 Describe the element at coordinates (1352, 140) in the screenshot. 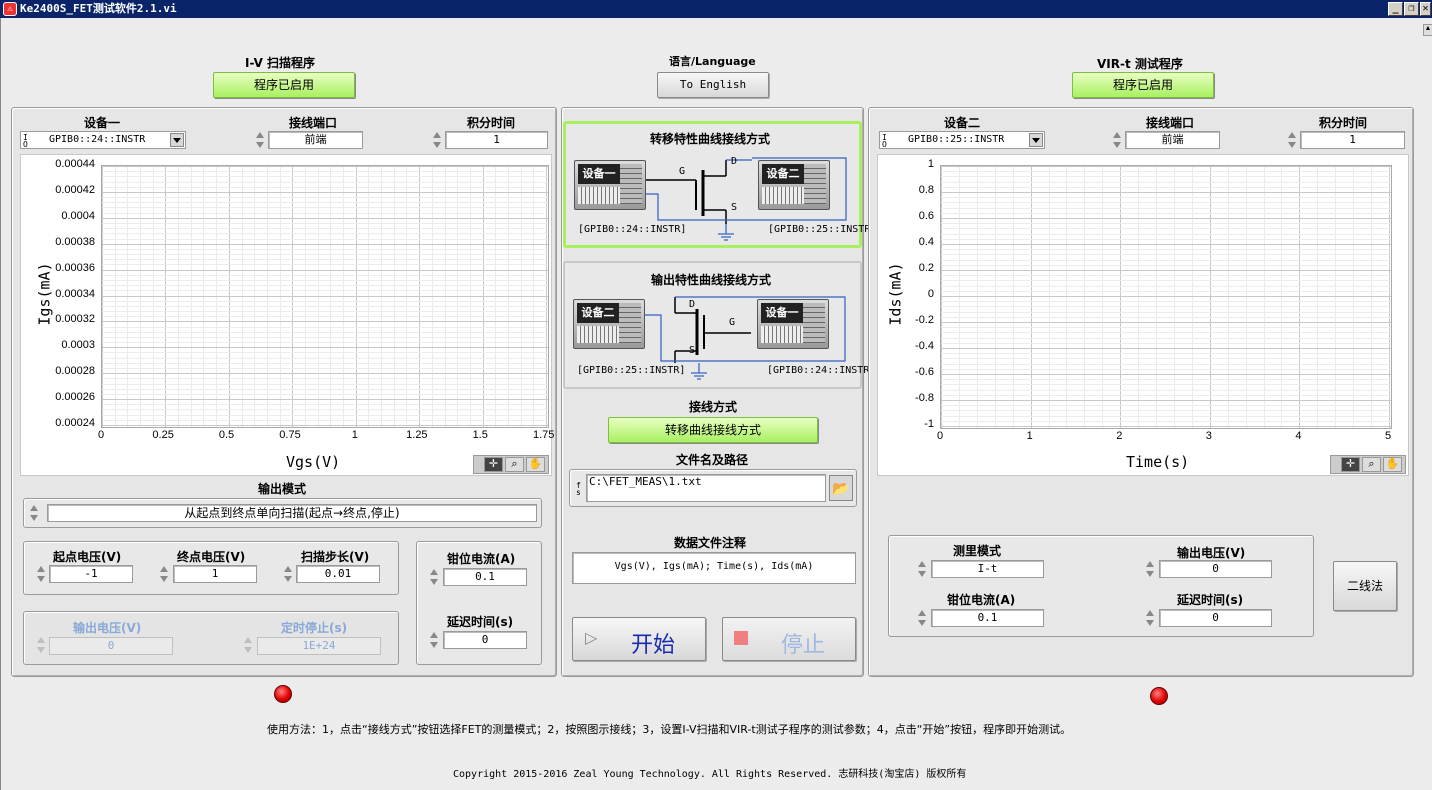

I see `virt-integration-field: 1` at that location.